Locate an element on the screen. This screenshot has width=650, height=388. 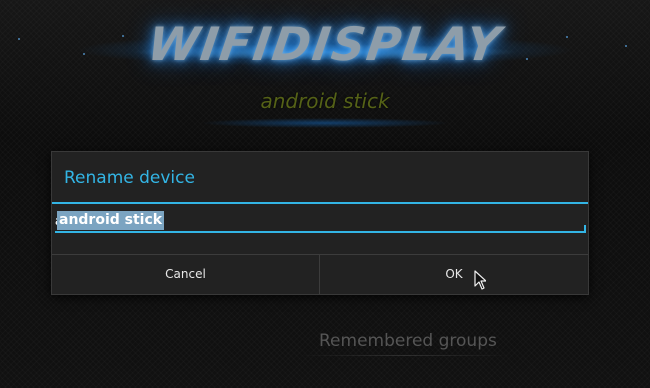
wifidisplay-title: WIFIDISPLAY is located at coordinates (325, 44).